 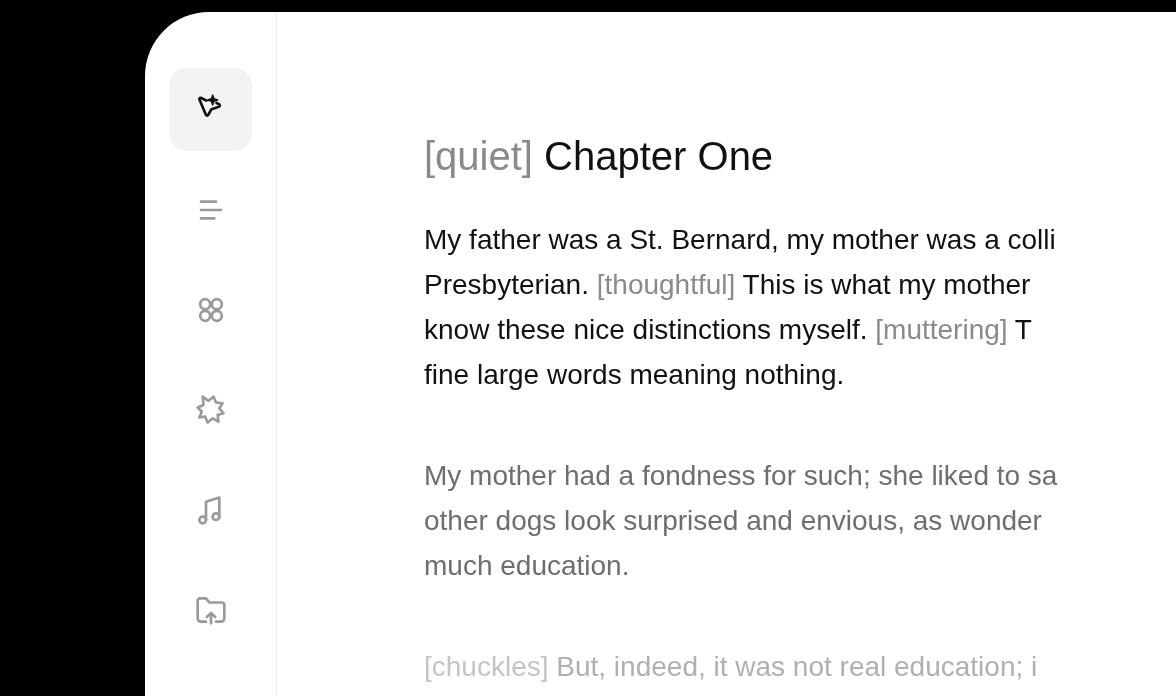 I want to click on text-line: much education., so click(x=527, y=566).